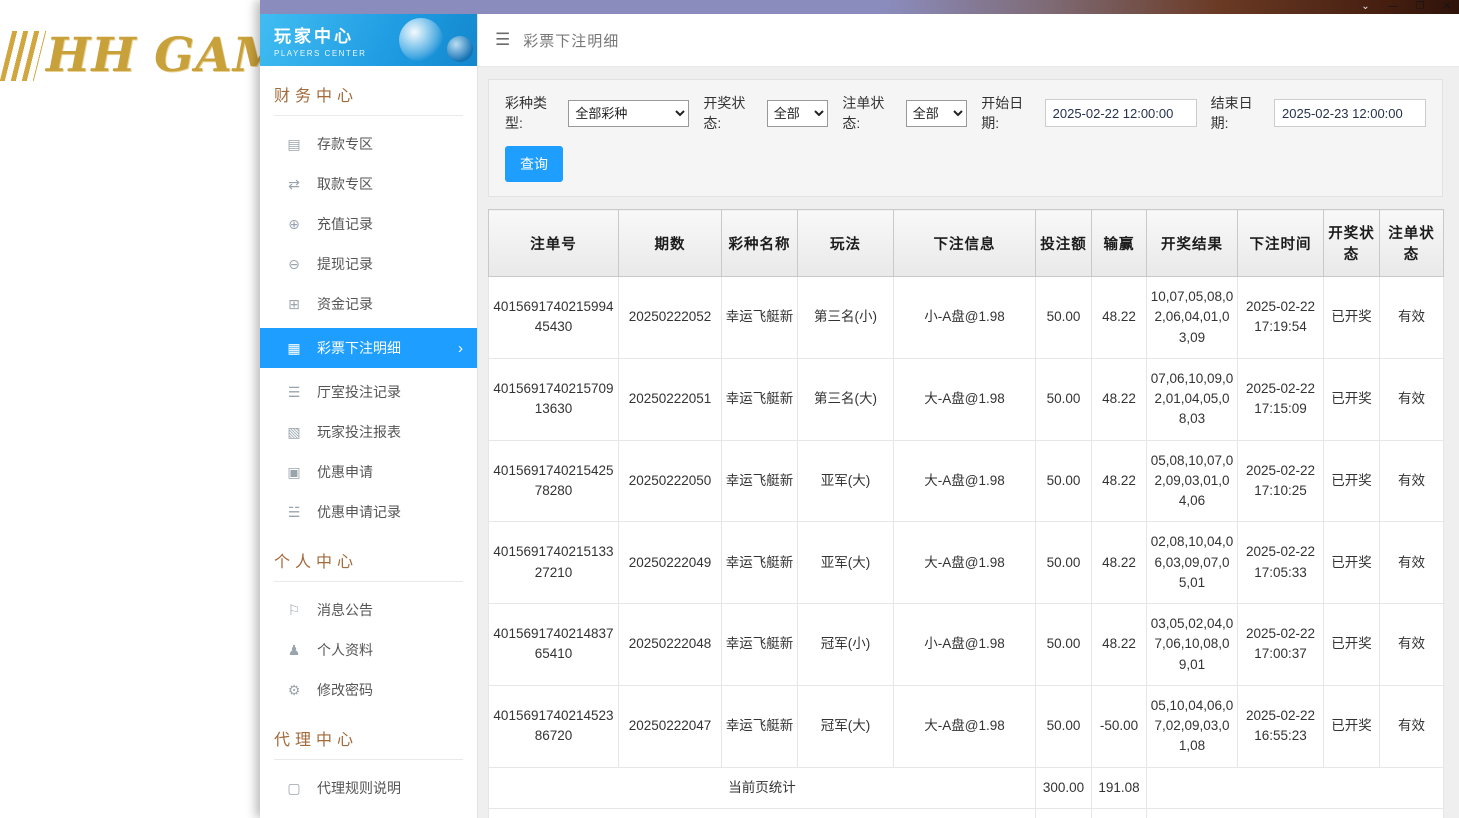 The width and height of the screenshot is (1459, 818). I want to click on doc-icon: ▢, so click(294, 787).